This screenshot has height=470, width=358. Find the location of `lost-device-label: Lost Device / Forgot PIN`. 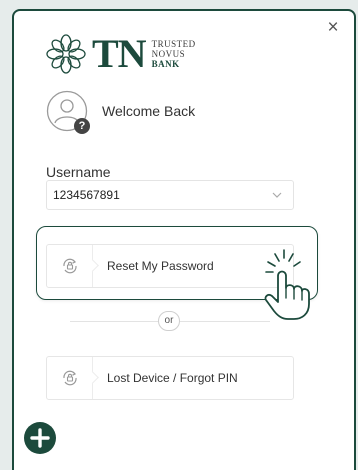

lost-device-label: Lost Device / Forgot PIN is located at coordinates (172, 378).